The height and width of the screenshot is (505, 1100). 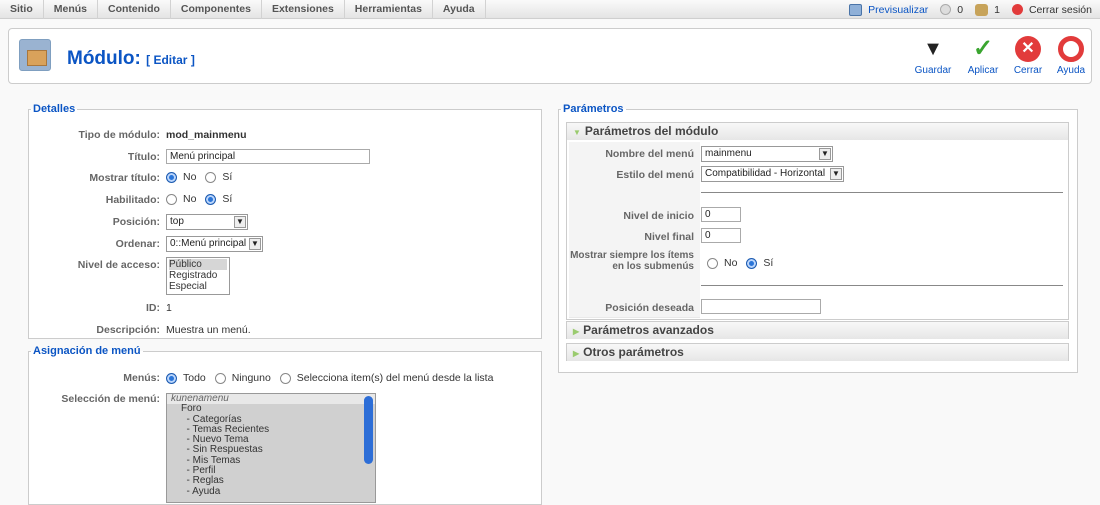 What do you see at coordinates (170, 60) in the screenshot?
I see `page-subtitle: [ Editar ]` at bounding box center [170, 60].